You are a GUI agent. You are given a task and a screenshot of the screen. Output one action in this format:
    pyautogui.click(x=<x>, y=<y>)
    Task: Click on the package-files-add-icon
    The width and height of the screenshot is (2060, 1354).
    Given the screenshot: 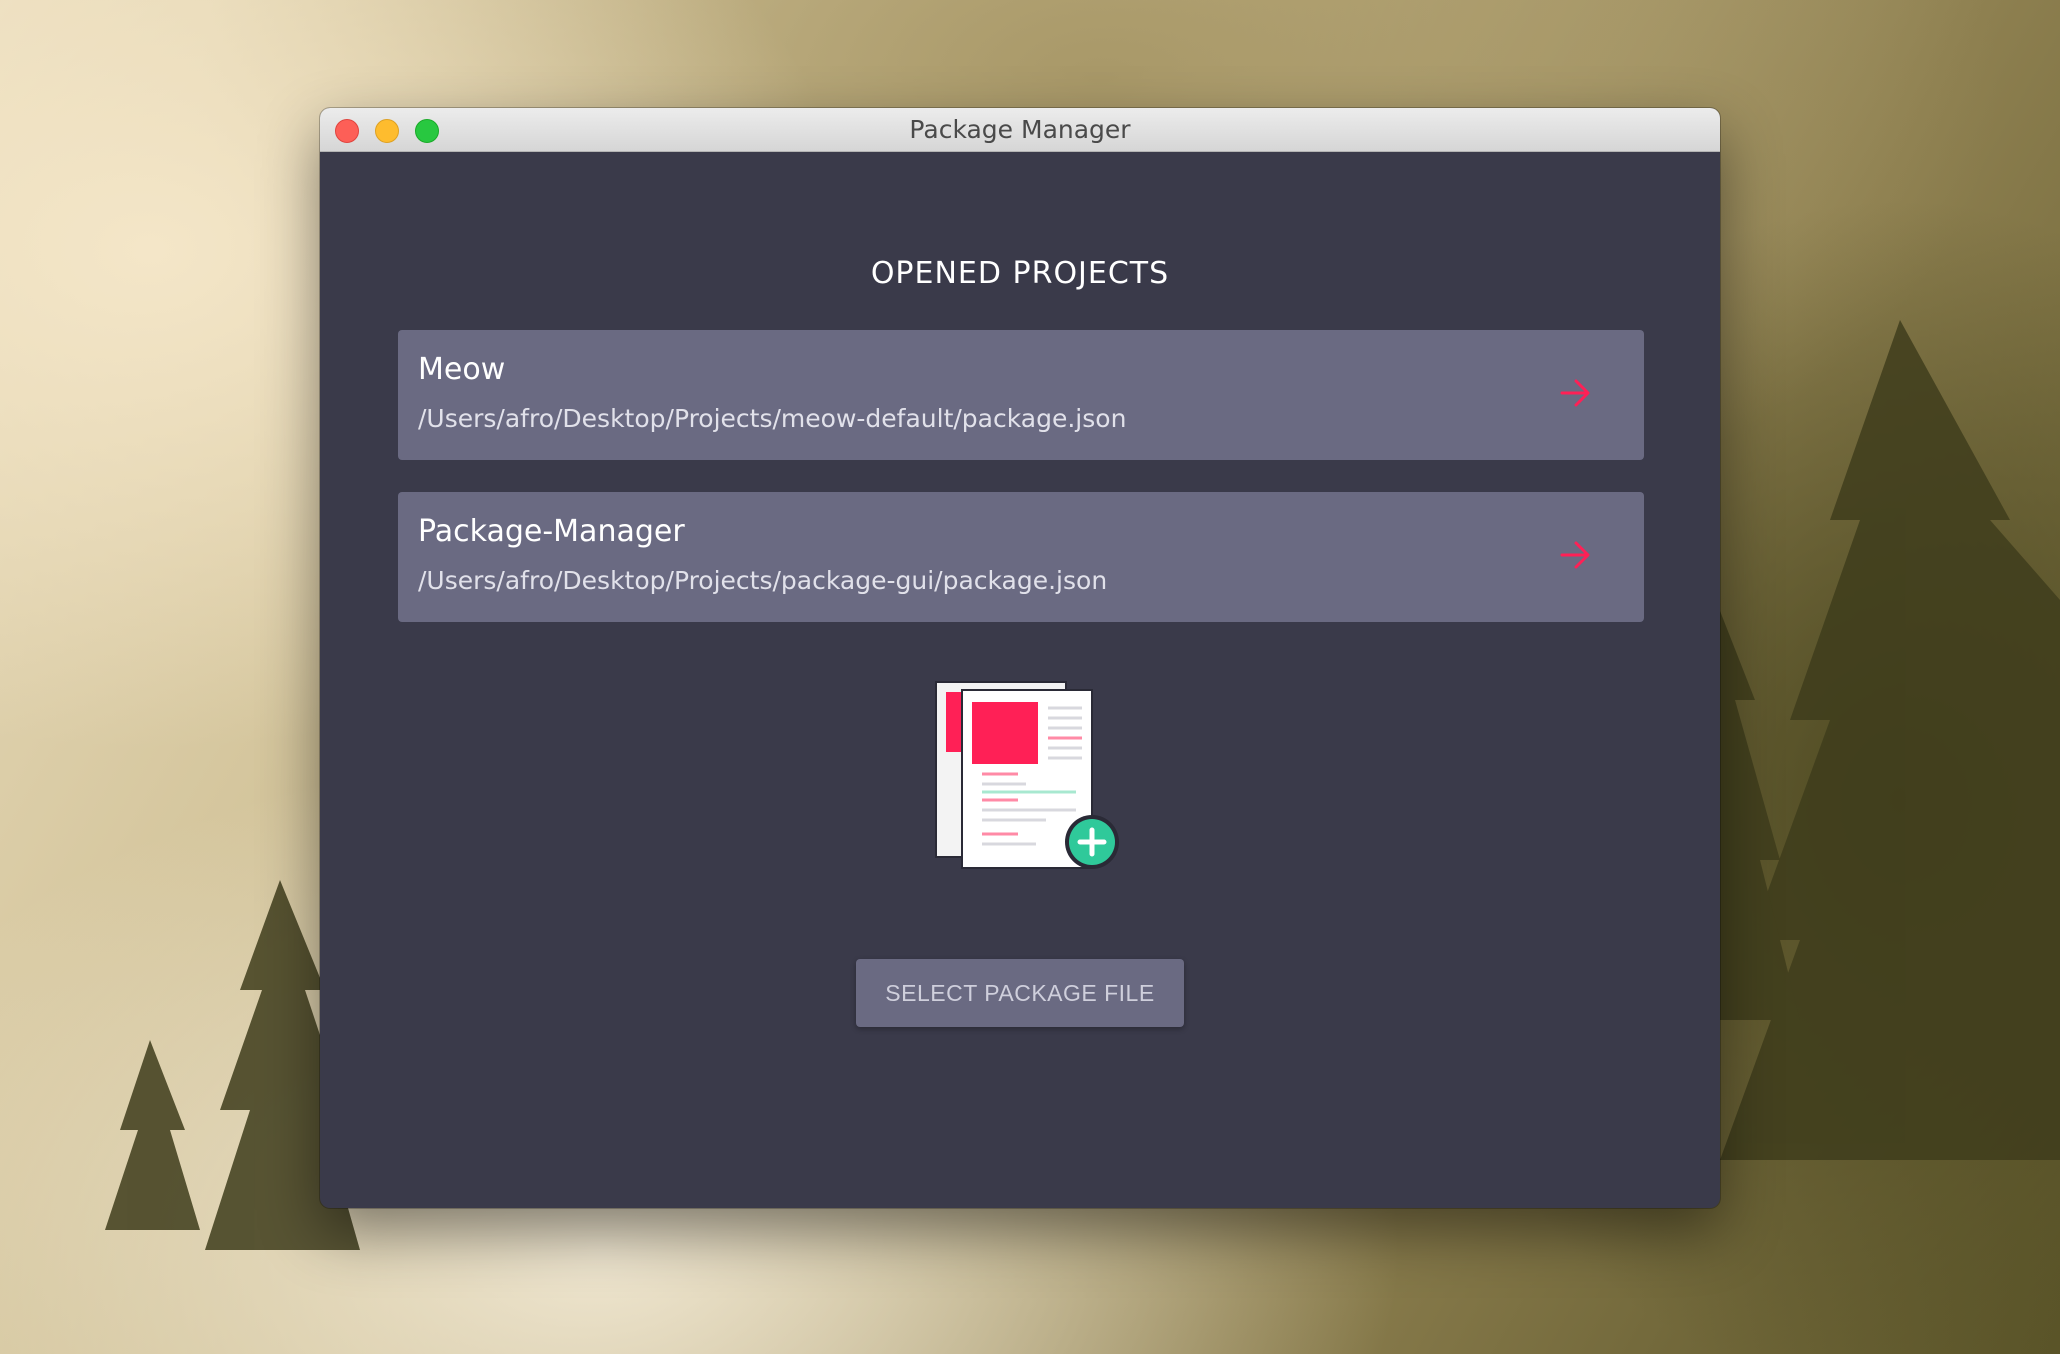 What is the action you would take?
    pyautogui.click(x=1027, y=775)
    